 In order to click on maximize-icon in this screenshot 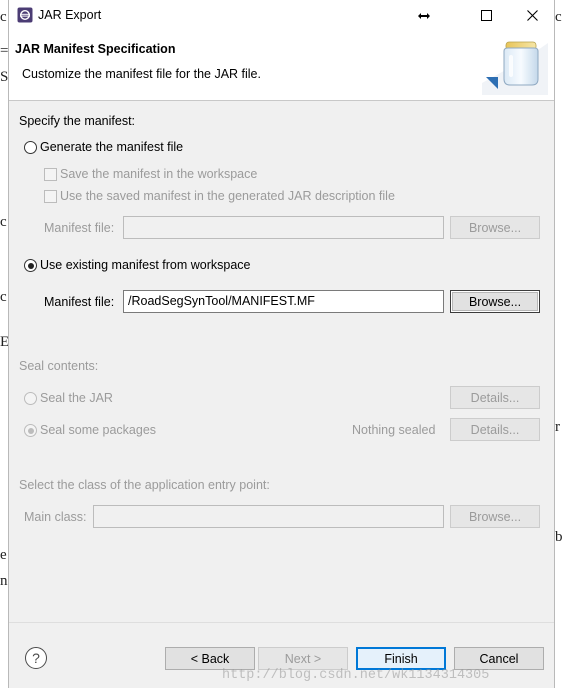, I will do `click(486, 15)`.